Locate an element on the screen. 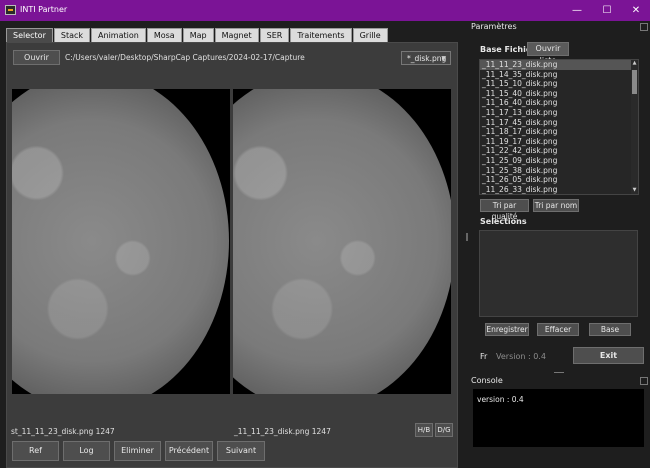 Image resolution: width=650 pixels, height=468 pixels. sort-name-button: Tri par nom is located at coordinates (556, 205).